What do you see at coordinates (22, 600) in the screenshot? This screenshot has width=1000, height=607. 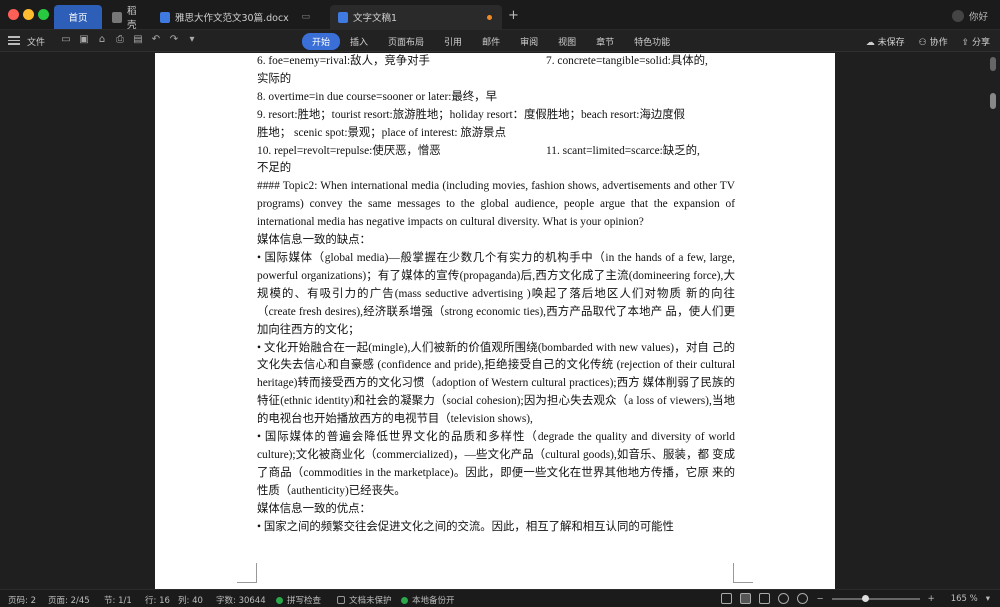 I see `status-page-number: 页码: 2` at bounding box center [22, 600].